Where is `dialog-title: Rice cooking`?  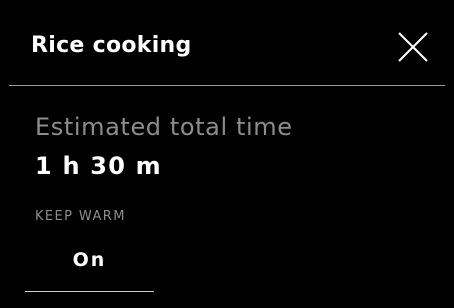 dialog-title: Rice cooking is located at coordinates (111, 45).